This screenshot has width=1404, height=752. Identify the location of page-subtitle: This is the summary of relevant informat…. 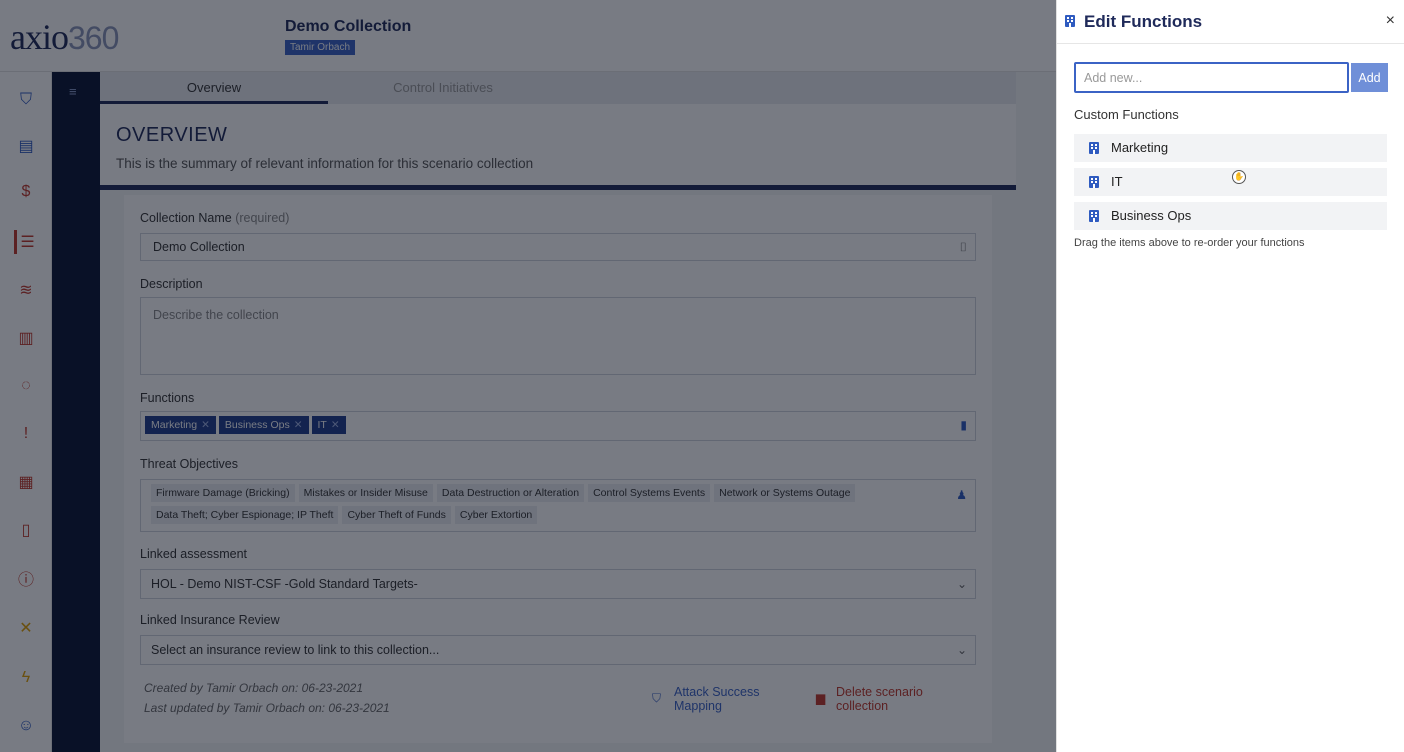
(325, 163).